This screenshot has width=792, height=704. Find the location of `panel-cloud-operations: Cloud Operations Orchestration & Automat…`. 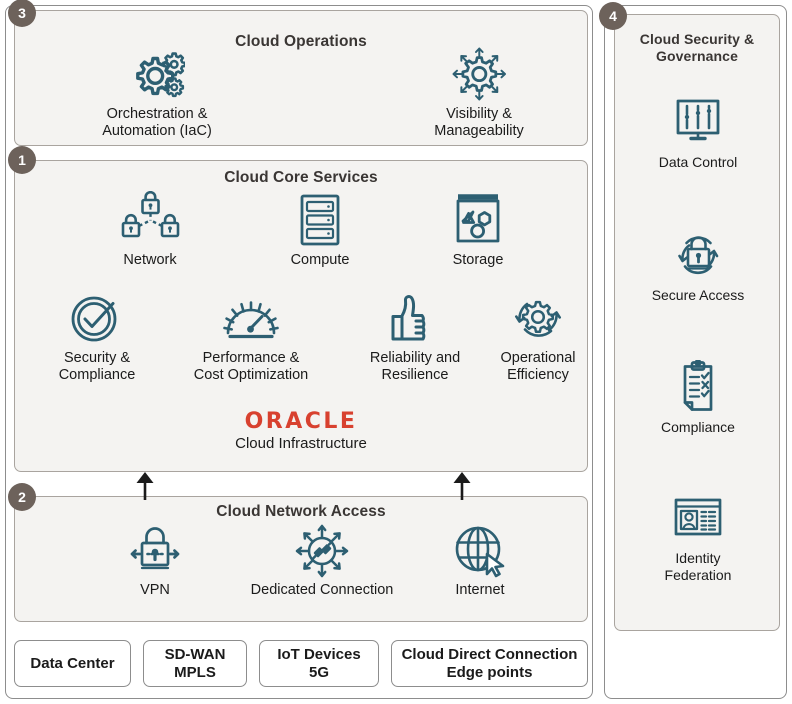

panel-cloud-operations: Cloud Operations Orchestration & Automat… is located at coordinates (301, 78).